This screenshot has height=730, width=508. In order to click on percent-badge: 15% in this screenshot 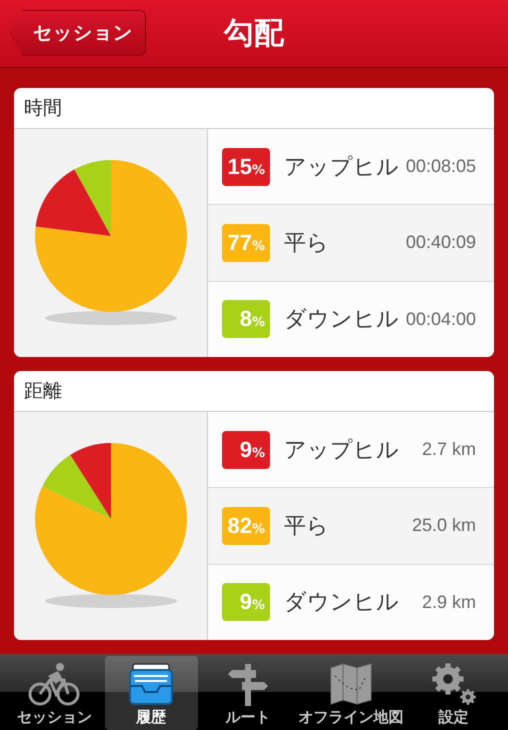, I will do `click(246, 167)`.